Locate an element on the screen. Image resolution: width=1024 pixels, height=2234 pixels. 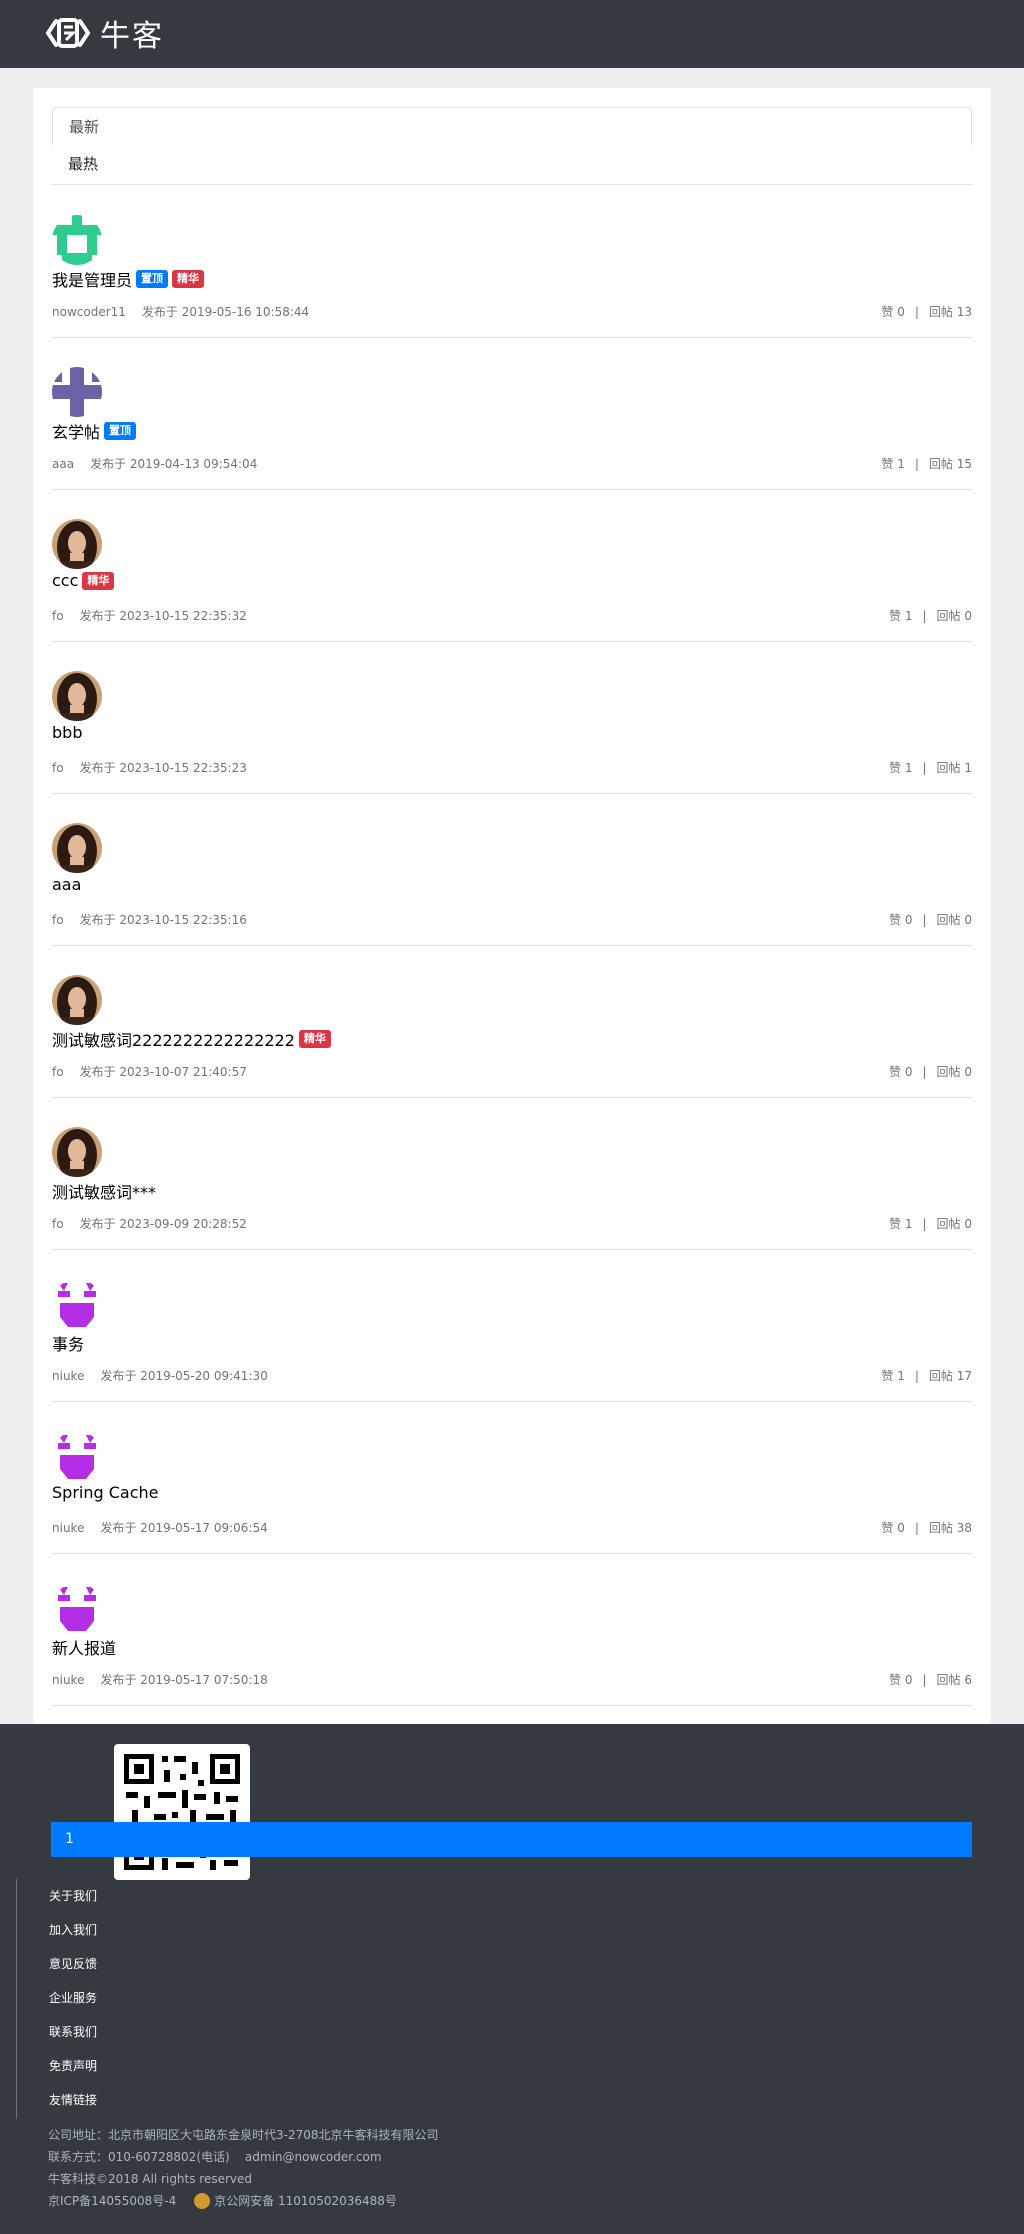
post-title-row: 测试敏感词*** is located at coordinates (104, 1191).